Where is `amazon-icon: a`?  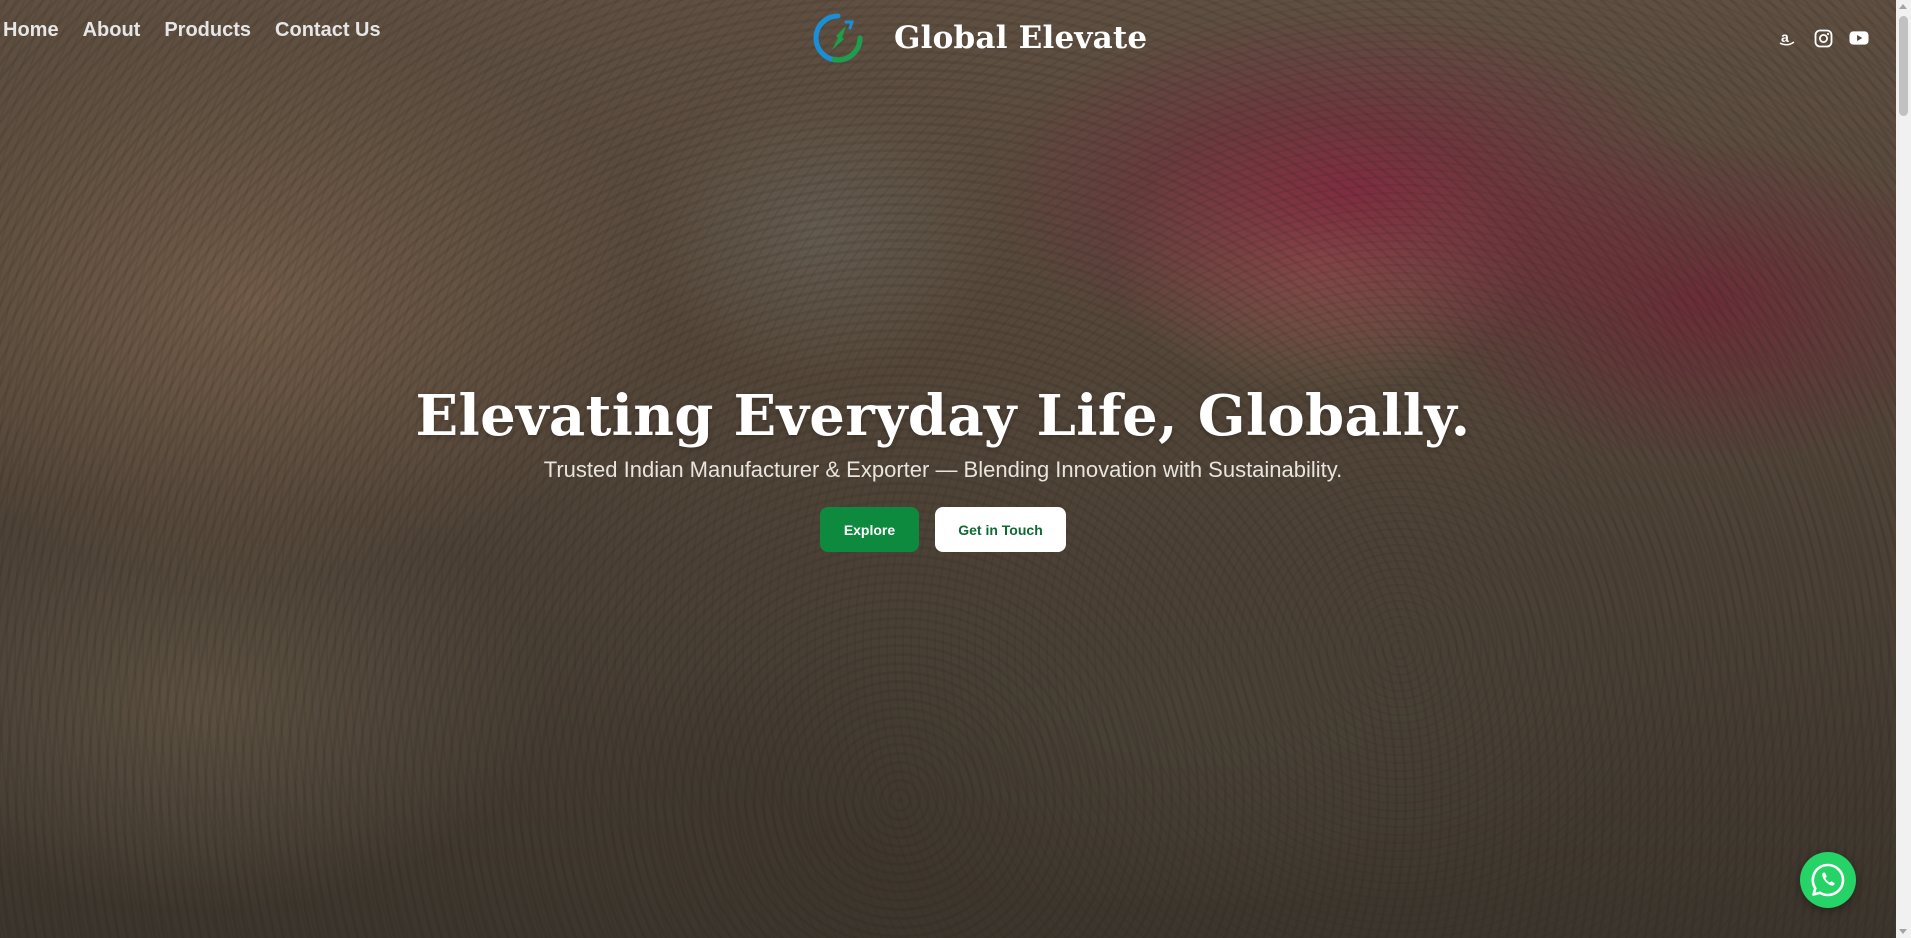 amazon-icon: a is located at coordinates (1787, 38).